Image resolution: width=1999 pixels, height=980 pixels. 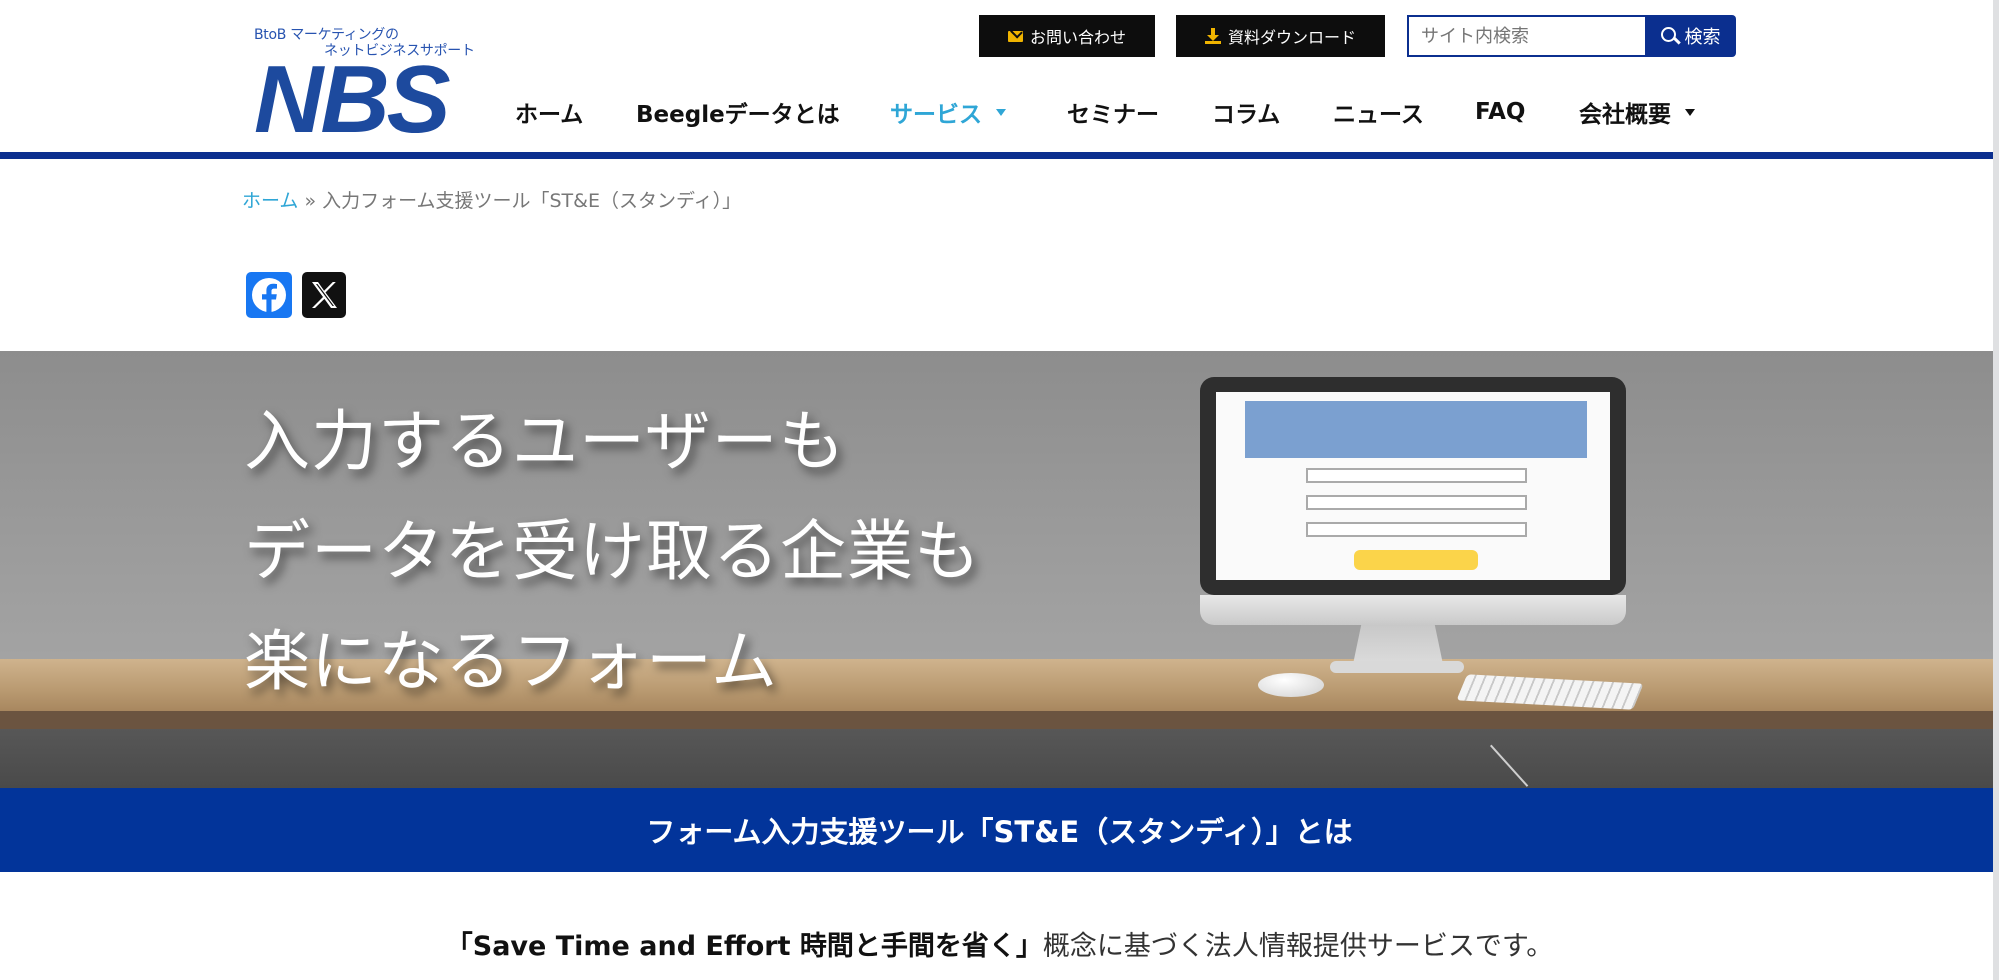 What do you see at coordinates (545, 441) in the screenshot?
I see `hero-headline-line: 入力するユーザーも` at bounding box center [545, 441].